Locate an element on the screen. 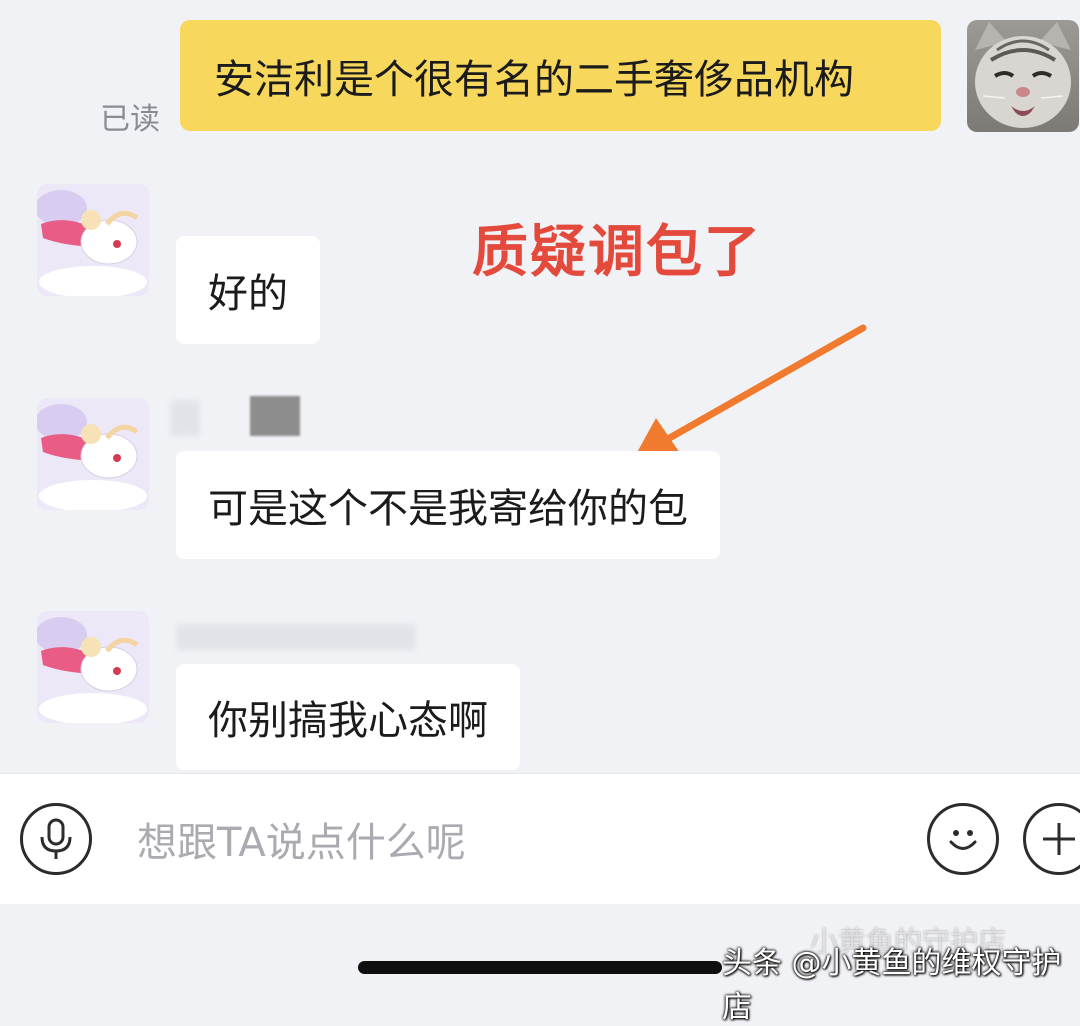 This screenshot has height=1026, width=1080. emoji-button is located at coordinates (963, 839).